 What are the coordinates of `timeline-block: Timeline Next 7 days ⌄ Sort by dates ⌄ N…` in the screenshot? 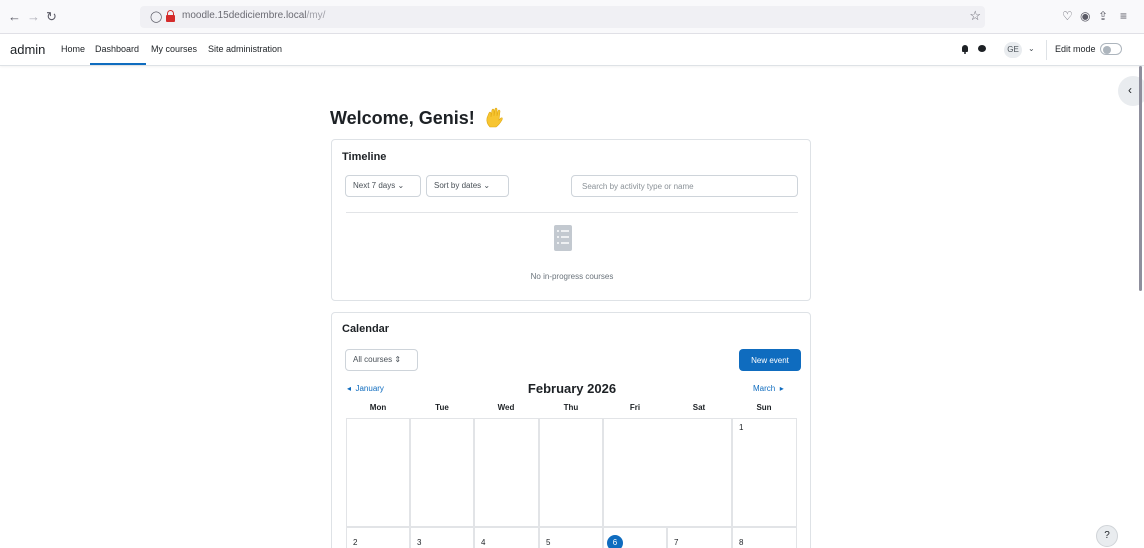 It's located at (571, 220).